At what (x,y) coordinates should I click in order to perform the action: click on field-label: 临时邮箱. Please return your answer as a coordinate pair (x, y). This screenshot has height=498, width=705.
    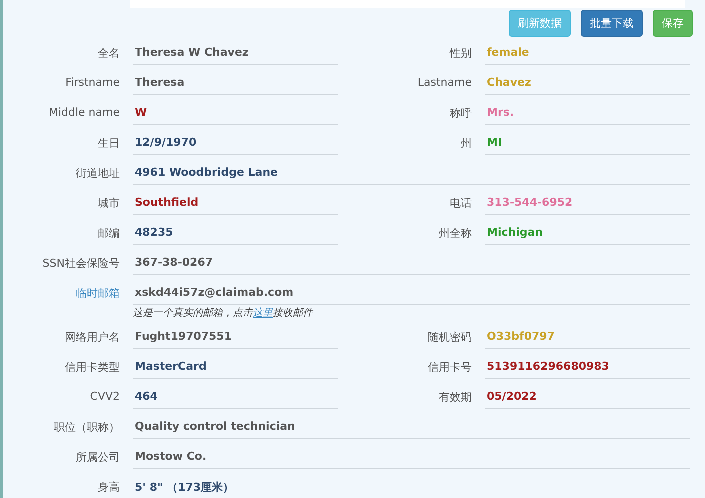
    Looking at the image, I should click on (68, 295).